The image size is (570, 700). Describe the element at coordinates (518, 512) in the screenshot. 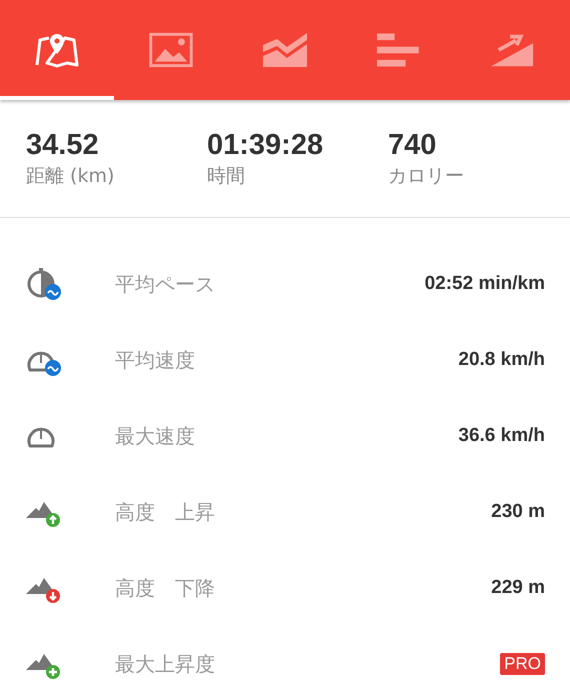

I see `metric-value: 230 m` at that location.